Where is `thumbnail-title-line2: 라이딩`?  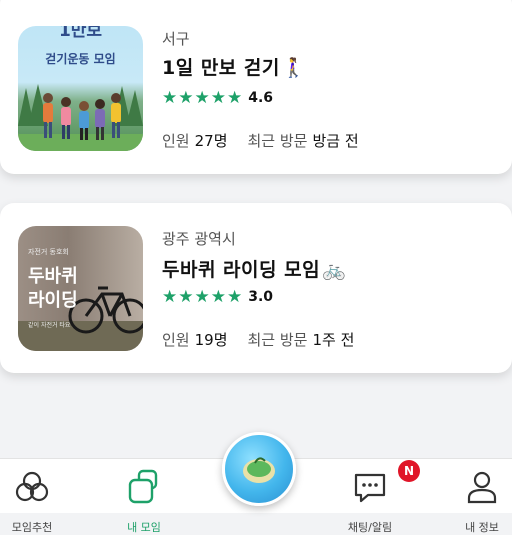 thumbnail-title-line2: 라이딩 is located at coordinates (53, 300).